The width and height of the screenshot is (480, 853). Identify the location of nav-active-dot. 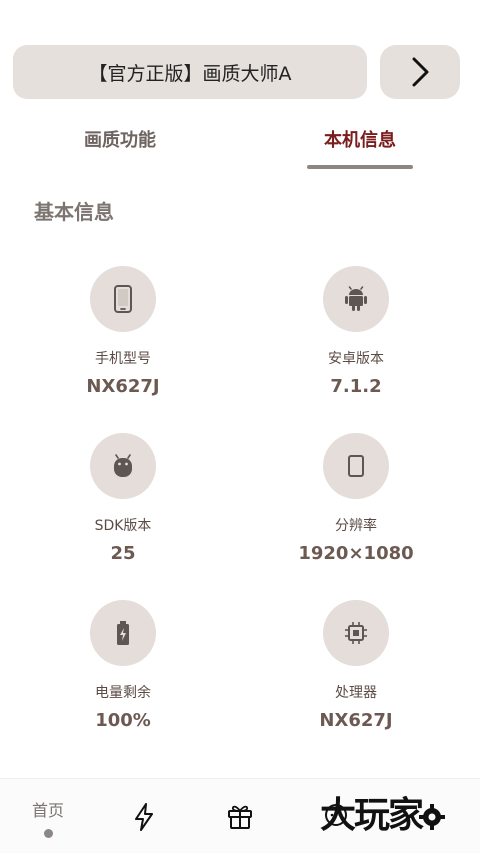
(48, 833).